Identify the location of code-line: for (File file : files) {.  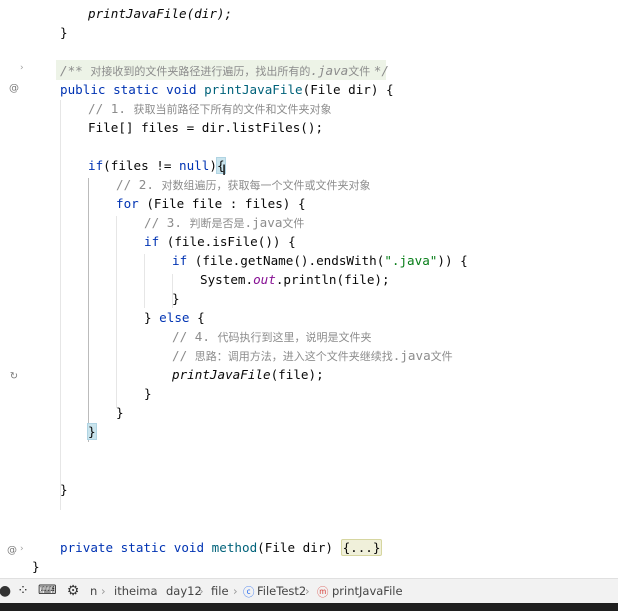
(211, 203).